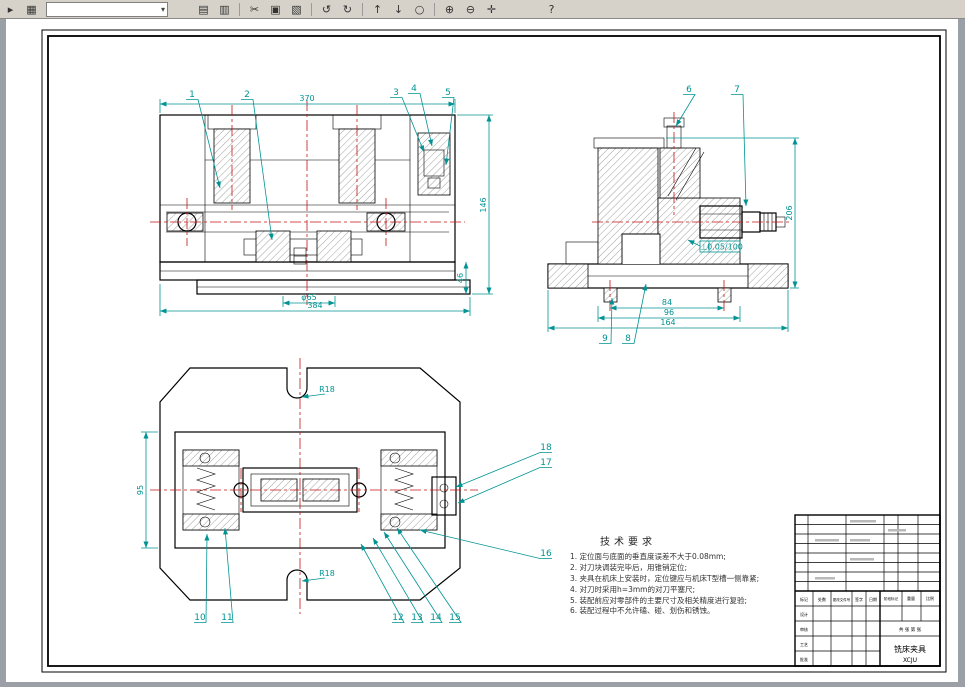 This screenshot has width=965, height=687. What do you see at coordinates (930, 598) in the screenshot?
I see `titleblock-label-scale: 比例` at bounding box center [930, 598].